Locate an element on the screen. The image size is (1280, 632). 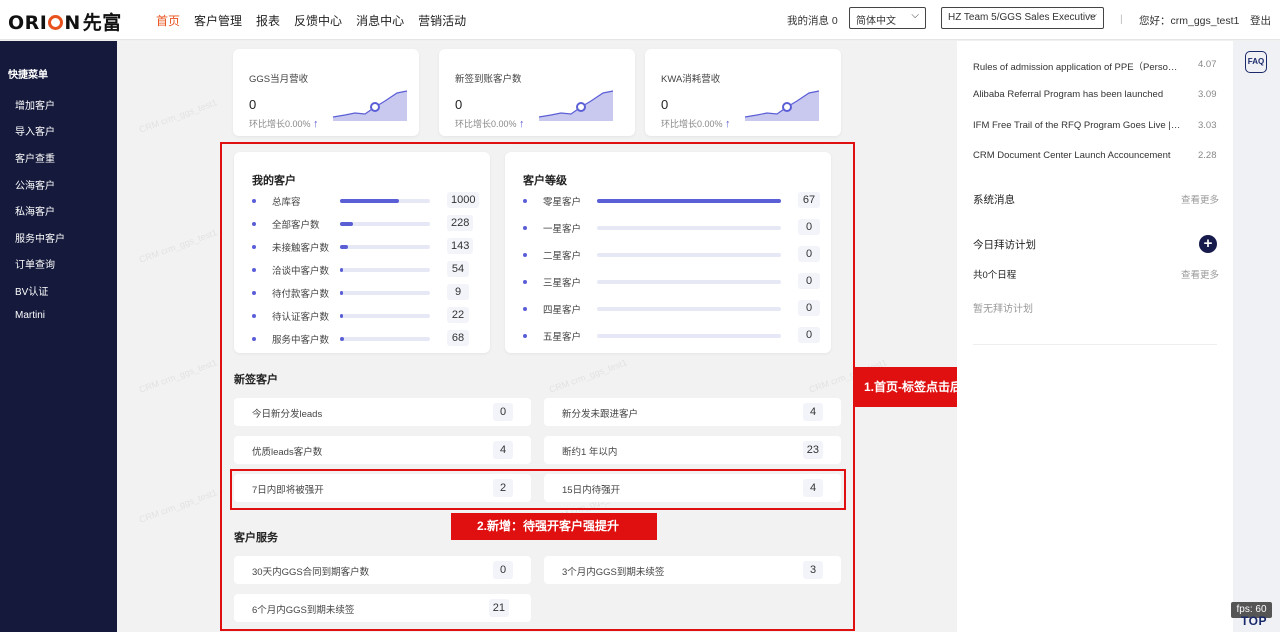
main-nav: 首页 客户管理 报表 反馈中心 消息中心 营销活动 is located at coordinates (318, 20).